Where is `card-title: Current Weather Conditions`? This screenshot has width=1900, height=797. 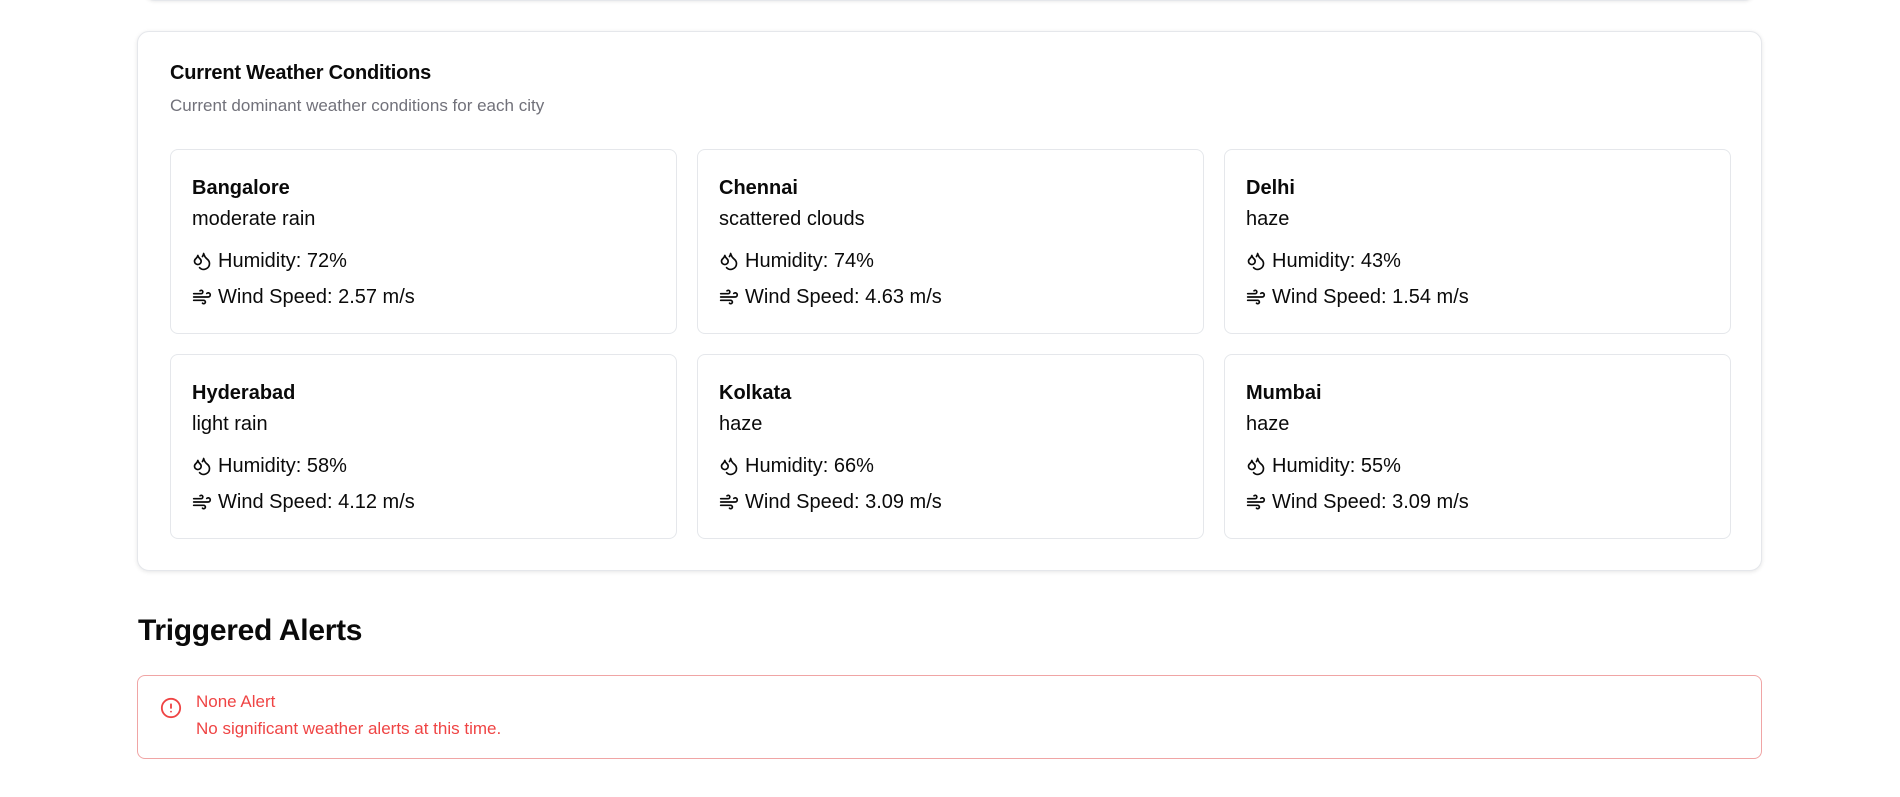 card-title: Current Weather Conditions is located at coordinates (301, 73).